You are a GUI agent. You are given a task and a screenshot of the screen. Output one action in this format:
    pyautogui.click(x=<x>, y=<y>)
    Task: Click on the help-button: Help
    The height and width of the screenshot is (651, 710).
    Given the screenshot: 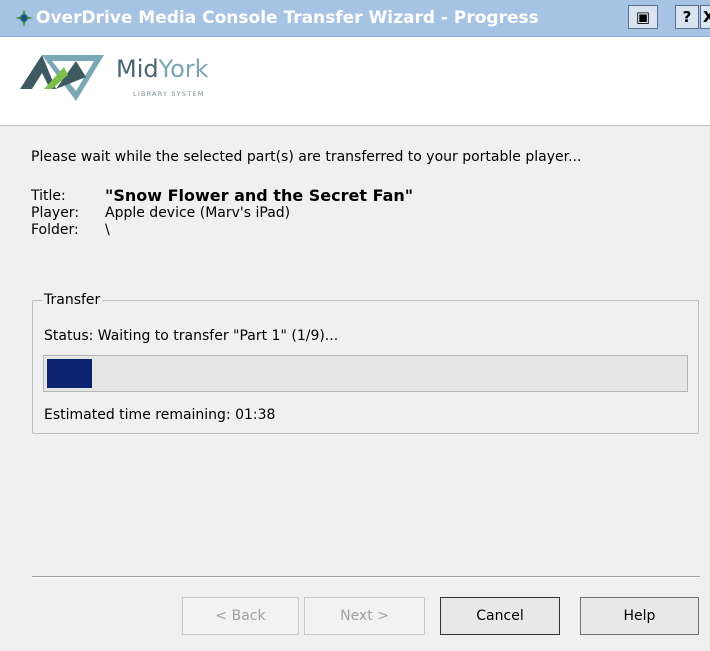 What is the action you would take?
    pyautogui.click(x=639, y=616)
    